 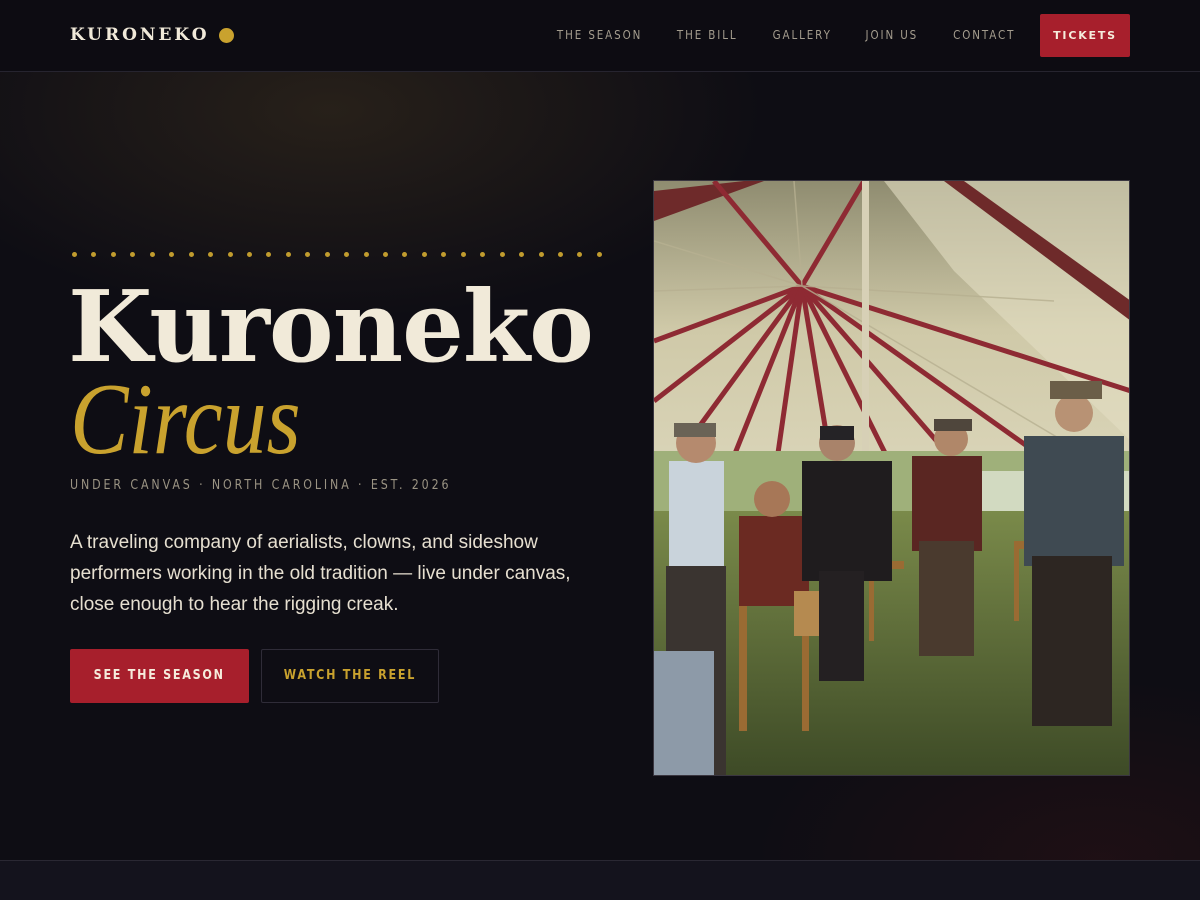 What do you see at coordinates (600, 880) in the screenshot?
I see `next-section-band` at bounding box center [600, 880].